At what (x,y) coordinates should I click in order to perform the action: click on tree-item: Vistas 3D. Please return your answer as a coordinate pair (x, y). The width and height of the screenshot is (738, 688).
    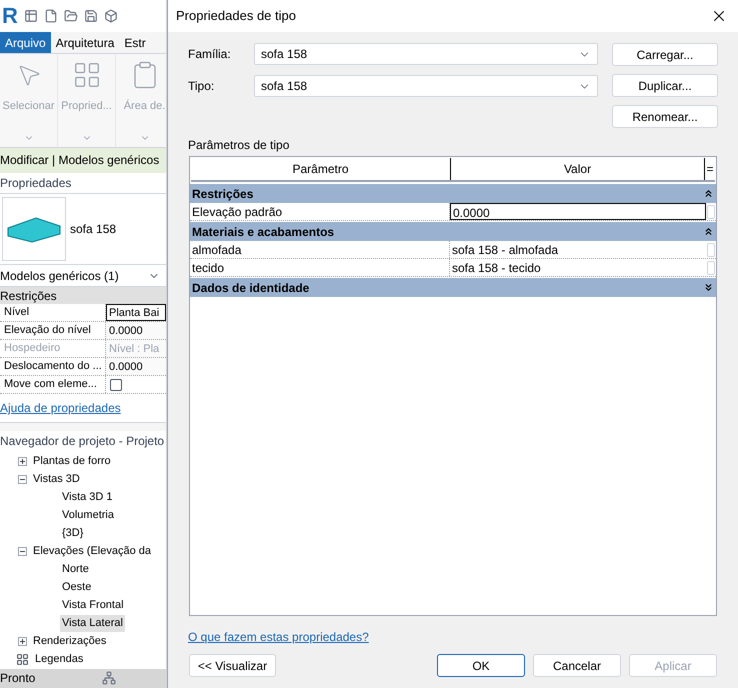
    Looking at the image, I should click on (54, 479).